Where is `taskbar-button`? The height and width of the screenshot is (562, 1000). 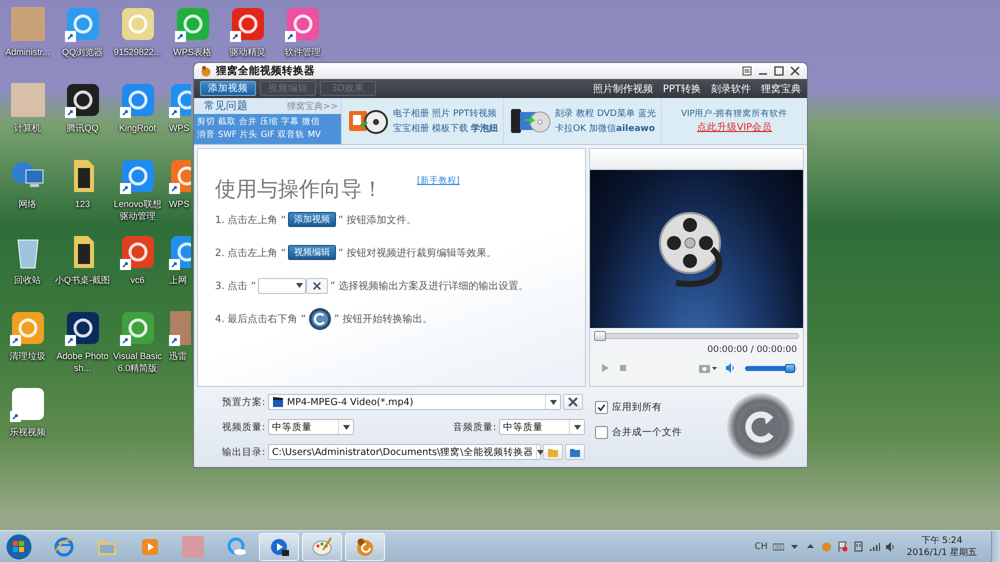 taskbar-button is located at coordinates (279, 546).